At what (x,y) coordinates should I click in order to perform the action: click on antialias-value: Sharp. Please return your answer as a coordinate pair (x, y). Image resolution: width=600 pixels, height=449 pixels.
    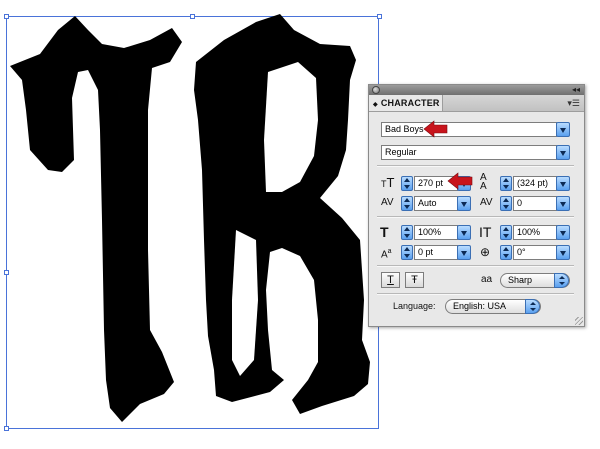
    Looking at the image, I should click on (520, 280).